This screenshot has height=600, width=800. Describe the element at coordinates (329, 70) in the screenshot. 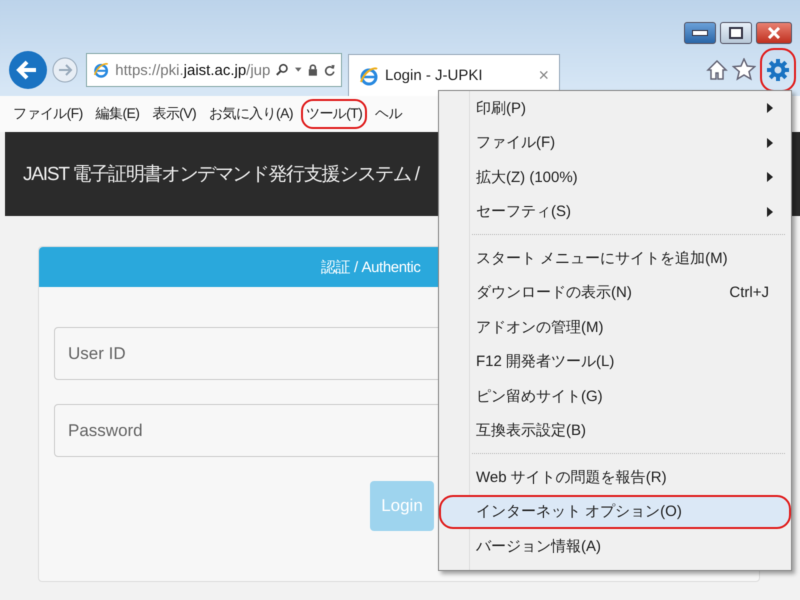

I see `refresh-icon` at that location.